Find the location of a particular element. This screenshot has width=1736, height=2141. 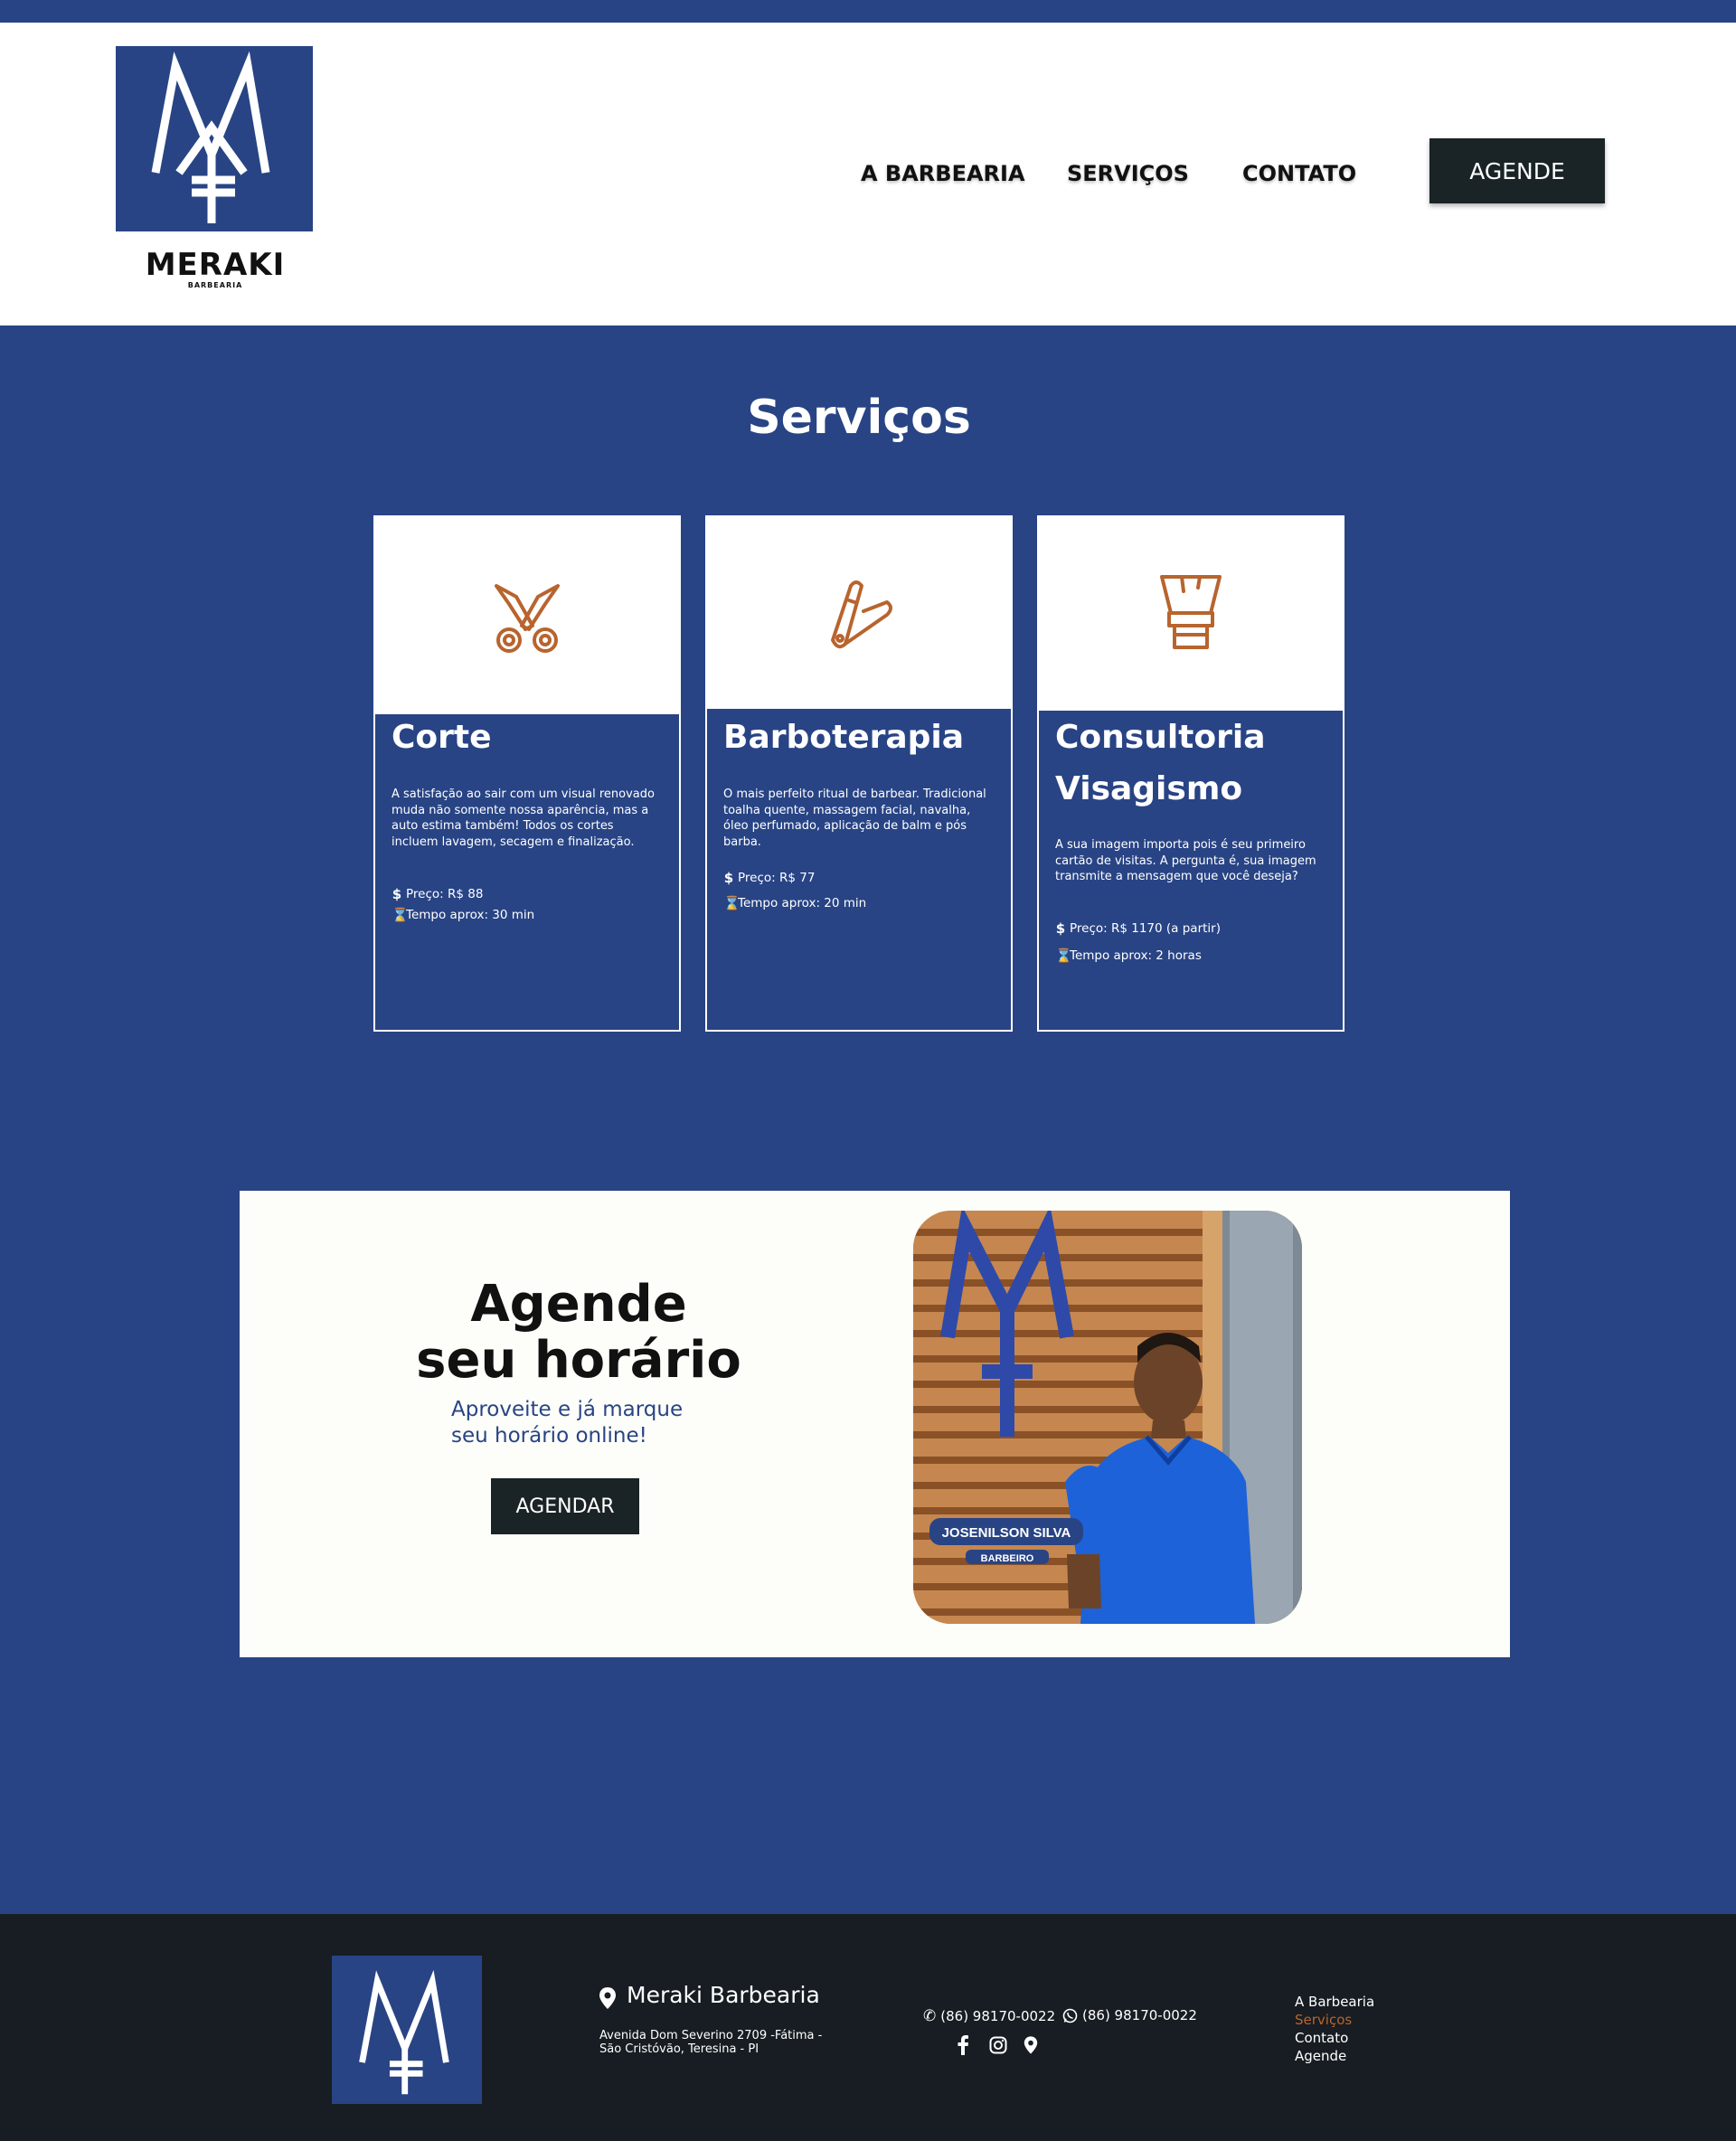

footer-phone-text: (86) 98170-0022 is located at coordinates (998, 2016).